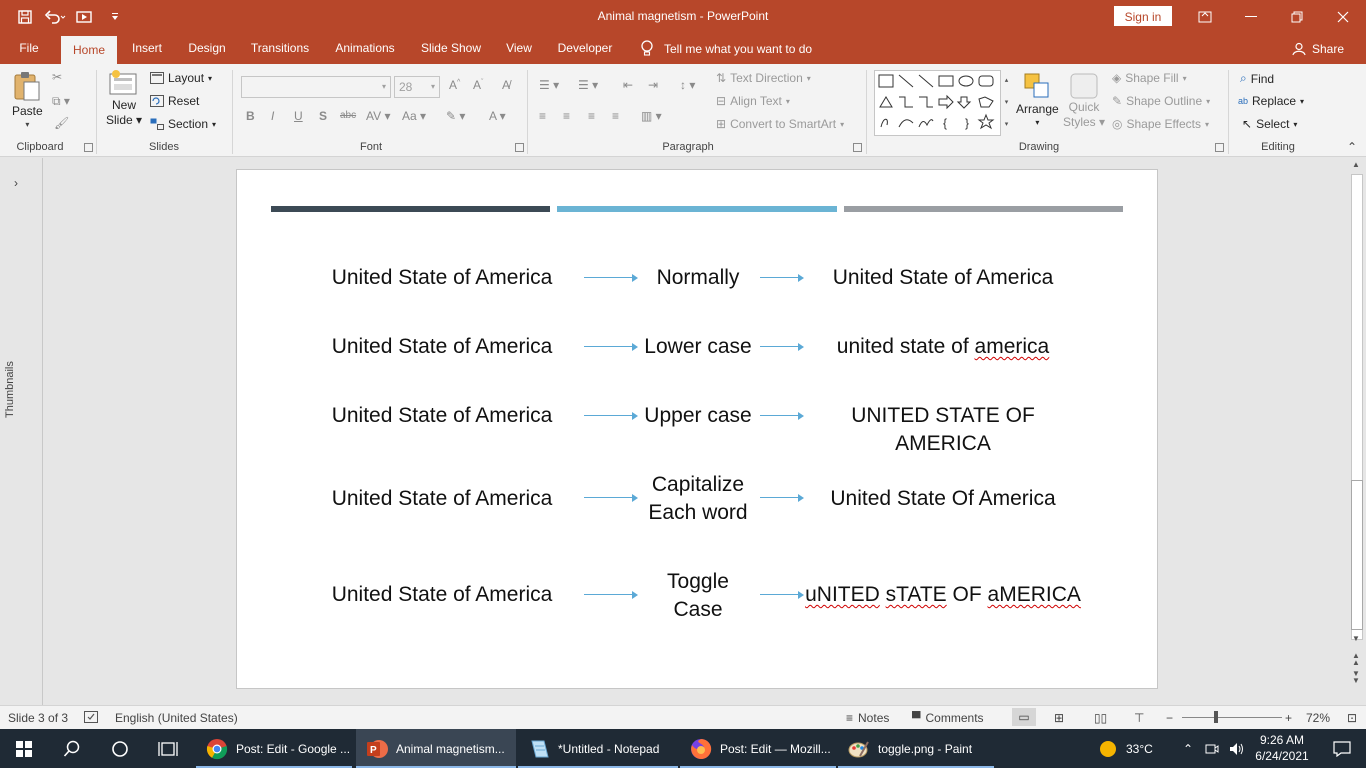 The image size is (1366, 768). Describe the element at coordinates (454, 85) in the screenshot. I see `increase-font-size-icon: A^` at that location.